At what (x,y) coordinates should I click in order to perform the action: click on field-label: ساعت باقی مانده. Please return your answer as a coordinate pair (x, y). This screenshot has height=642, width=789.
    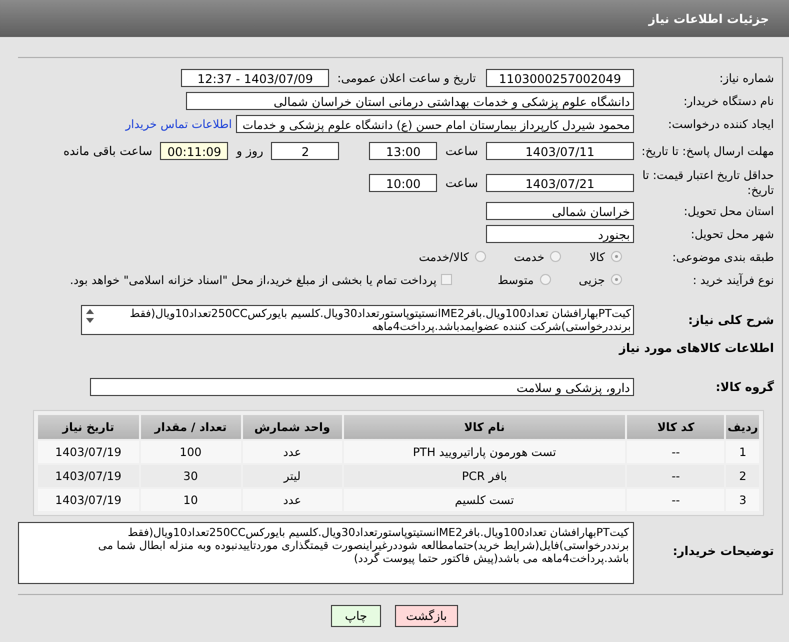
    Looking at the image, I should click on (107, 151).